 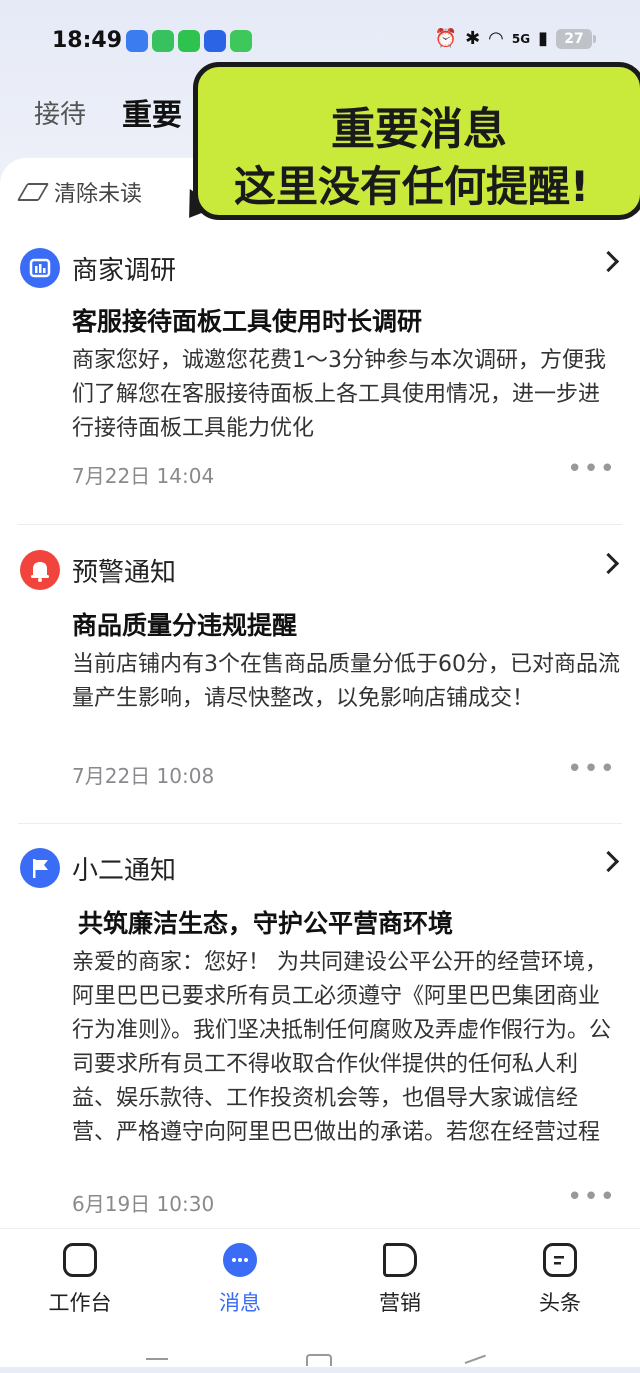 I want to click on nav-marketing: 营销, so click(x=400, y=1280).